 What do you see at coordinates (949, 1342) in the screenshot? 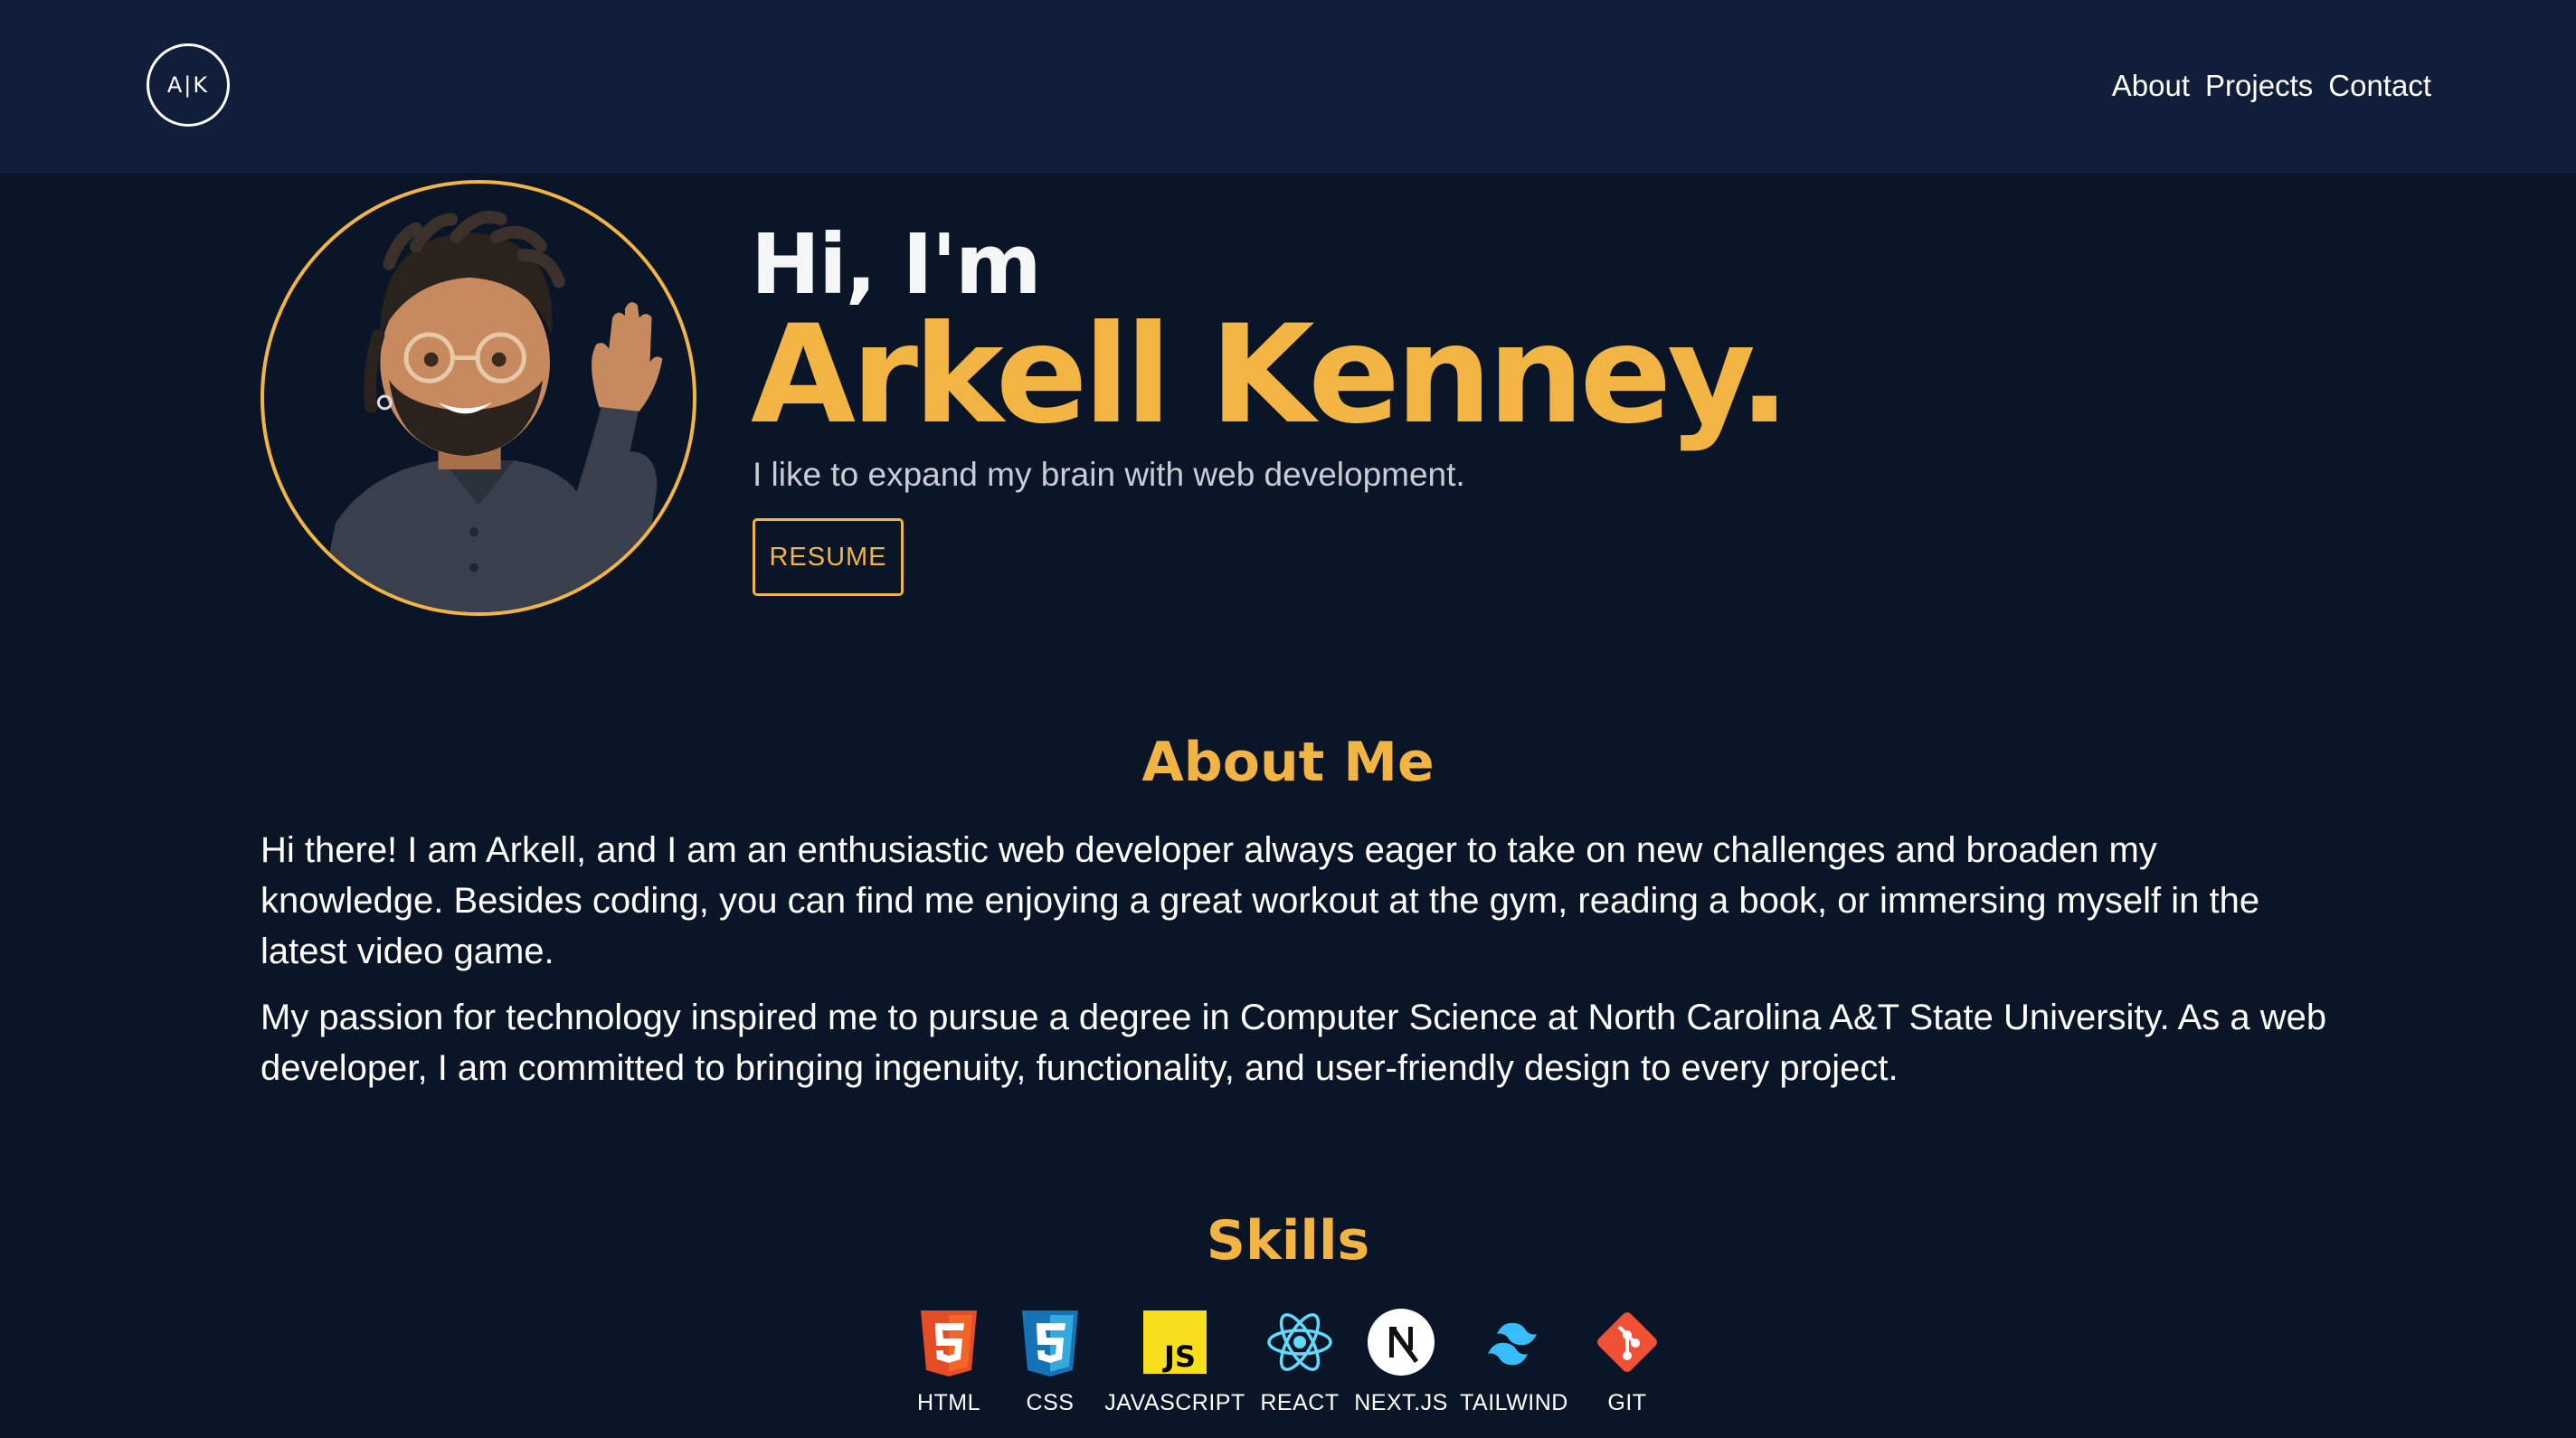
I see `html5-icon` at bounding box center [949, 1342].